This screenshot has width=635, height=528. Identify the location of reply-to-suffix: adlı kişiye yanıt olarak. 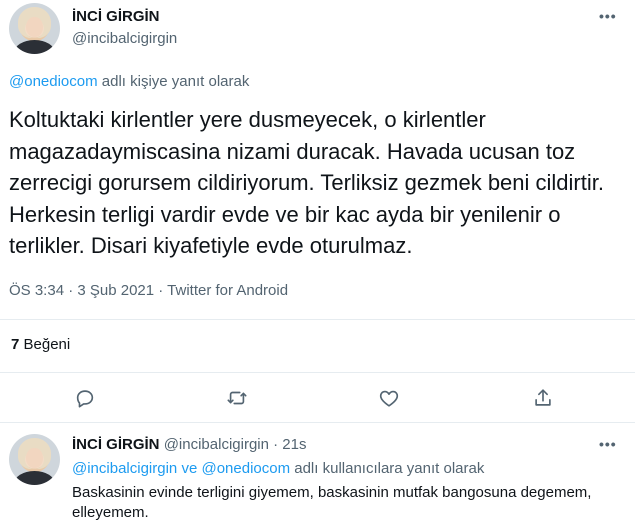
(175, 81).